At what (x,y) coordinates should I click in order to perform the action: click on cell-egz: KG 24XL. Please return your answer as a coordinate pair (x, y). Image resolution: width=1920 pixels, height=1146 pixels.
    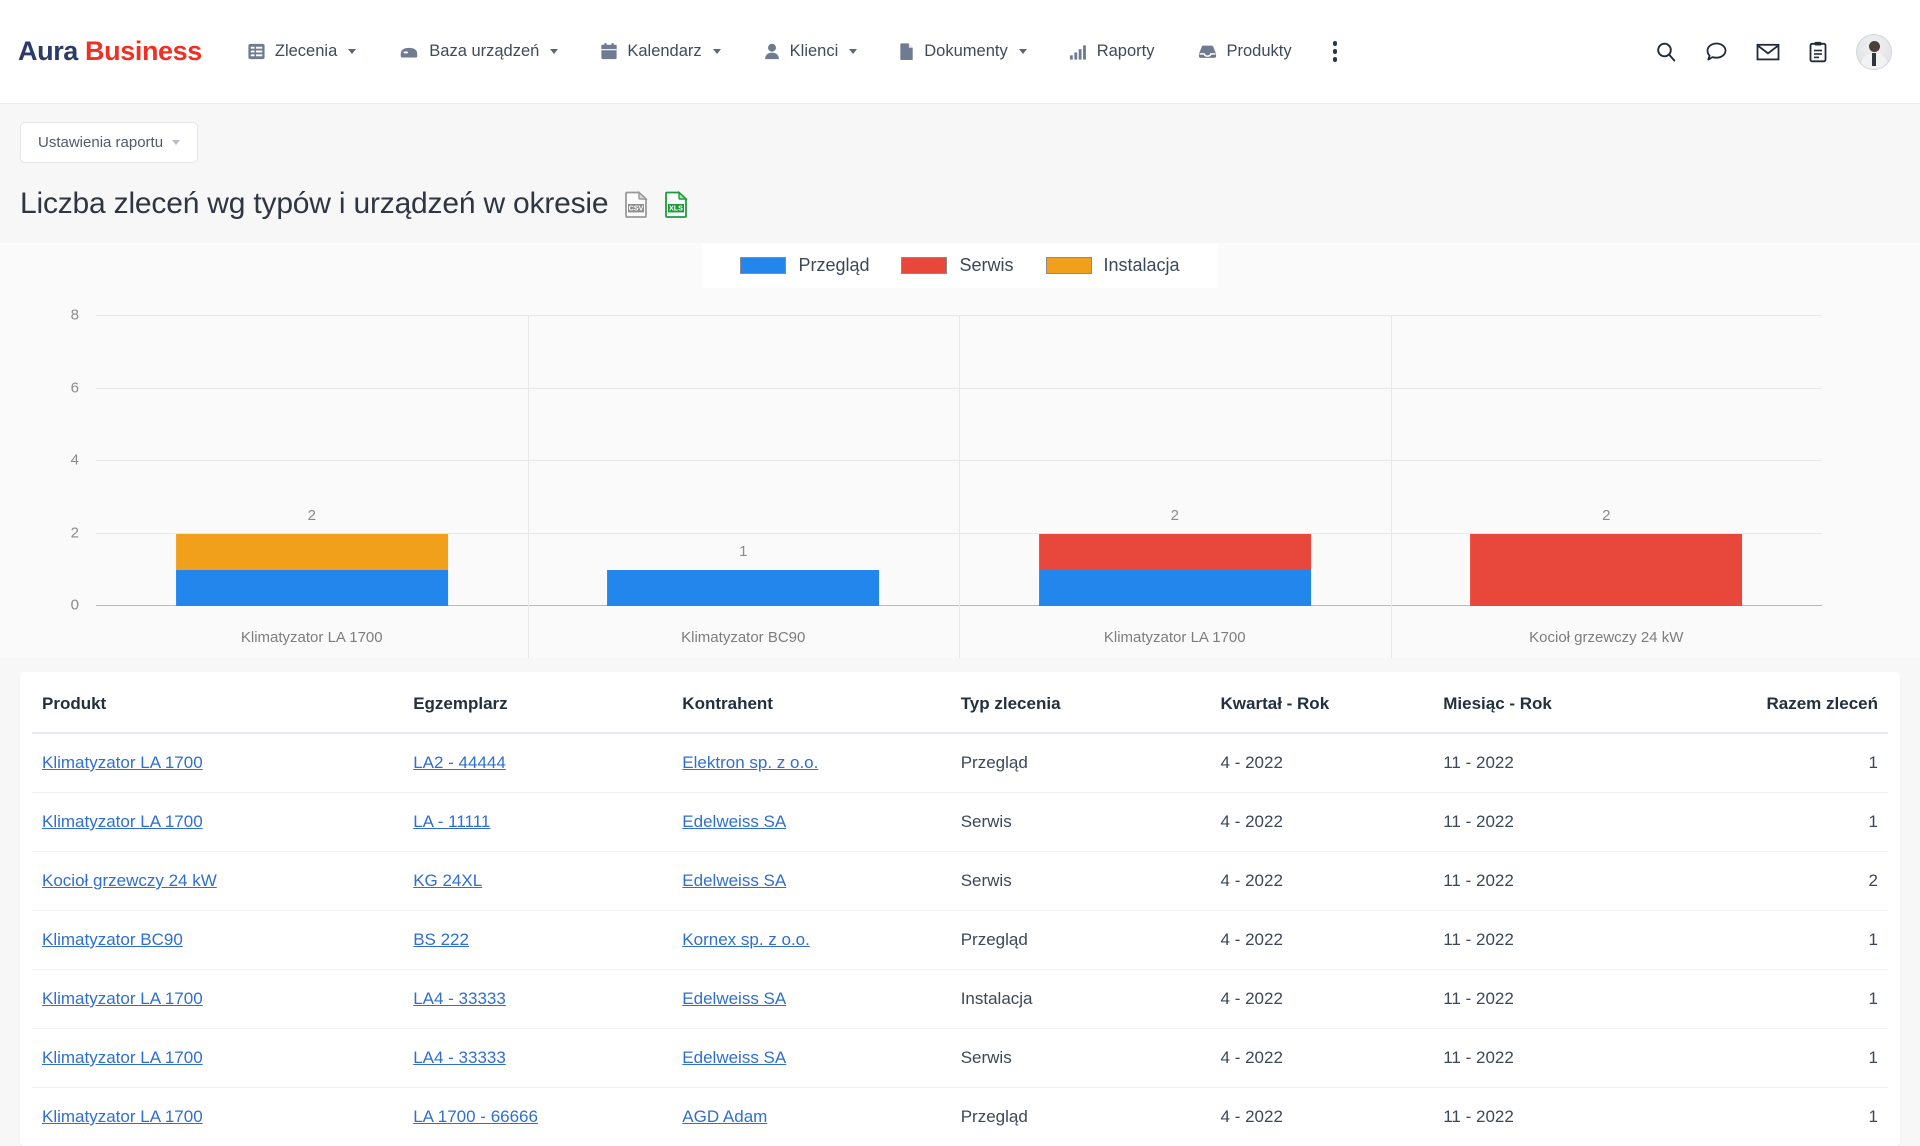
    Looking at the image, I should click on (537, 881).